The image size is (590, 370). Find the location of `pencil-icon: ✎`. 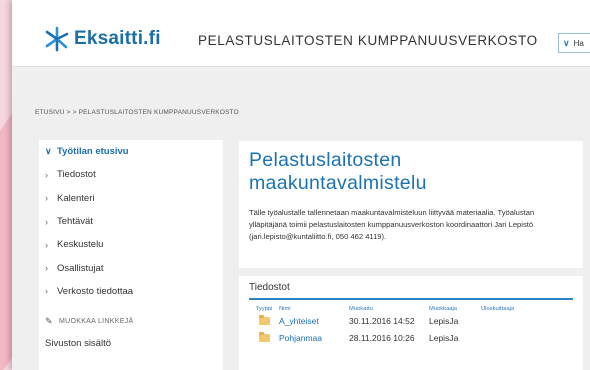

pencil-icon: ✎ is located at coordinates (49, 320).